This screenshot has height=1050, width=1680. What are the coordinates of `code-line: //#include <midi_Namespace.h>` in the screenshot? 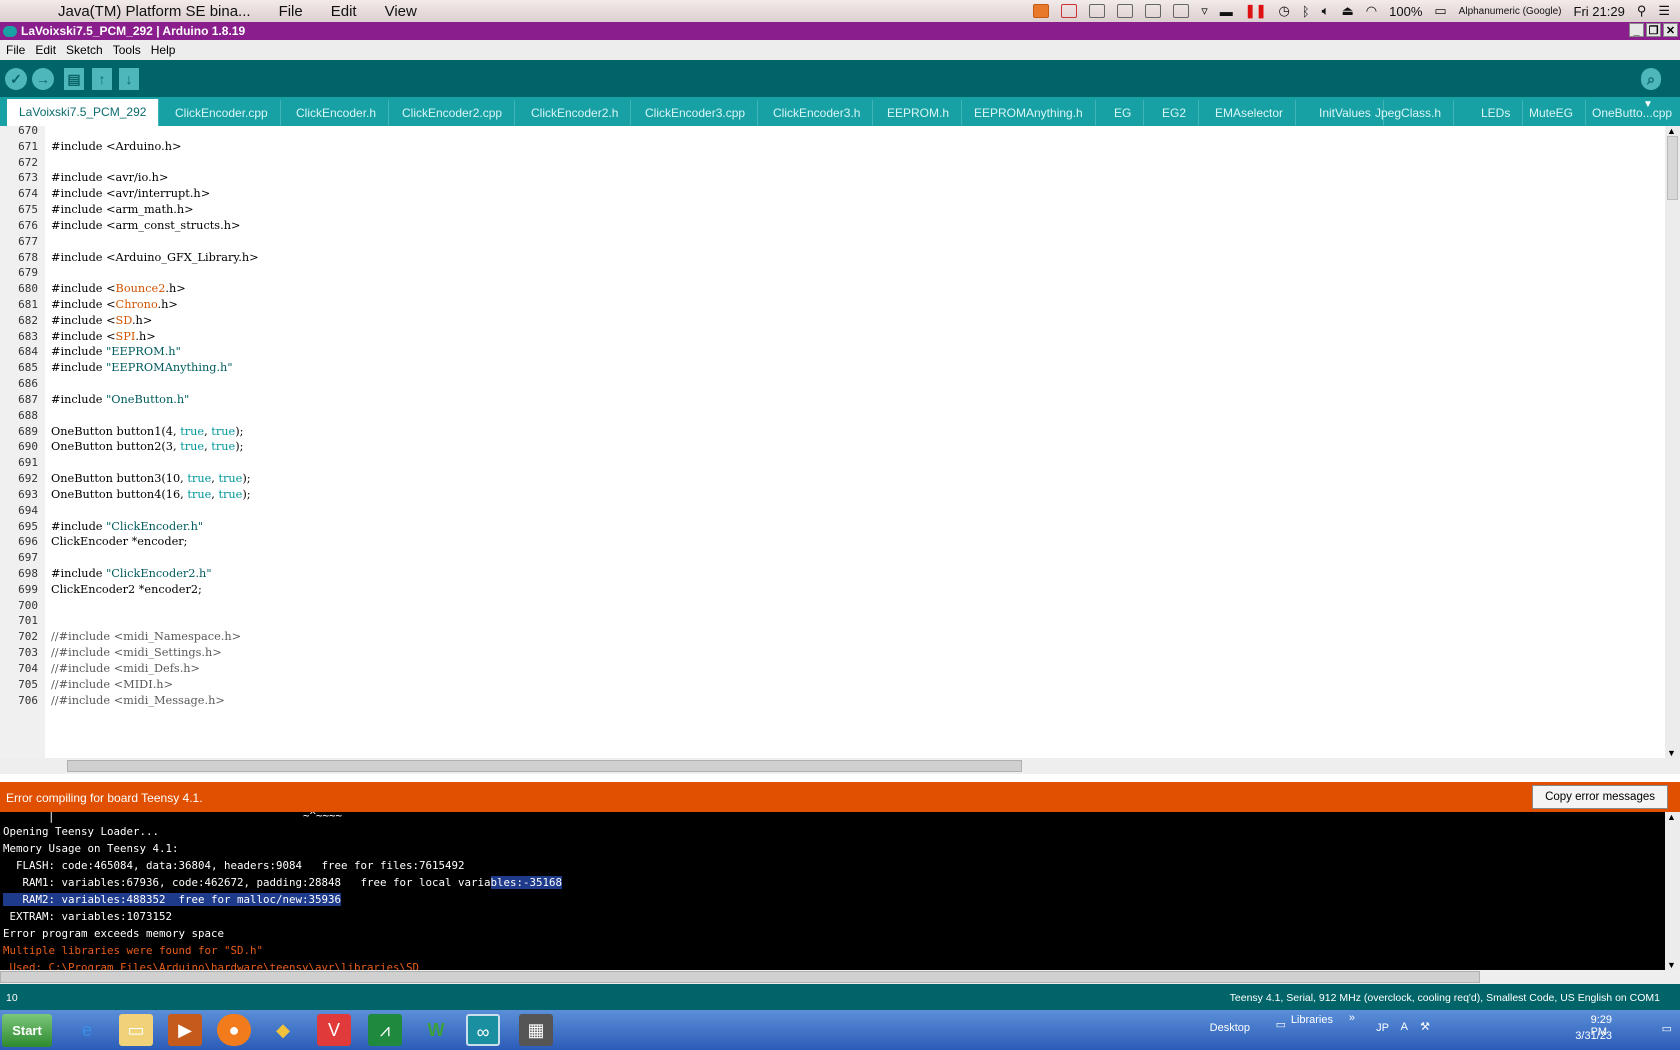 It's located at (146, 636).